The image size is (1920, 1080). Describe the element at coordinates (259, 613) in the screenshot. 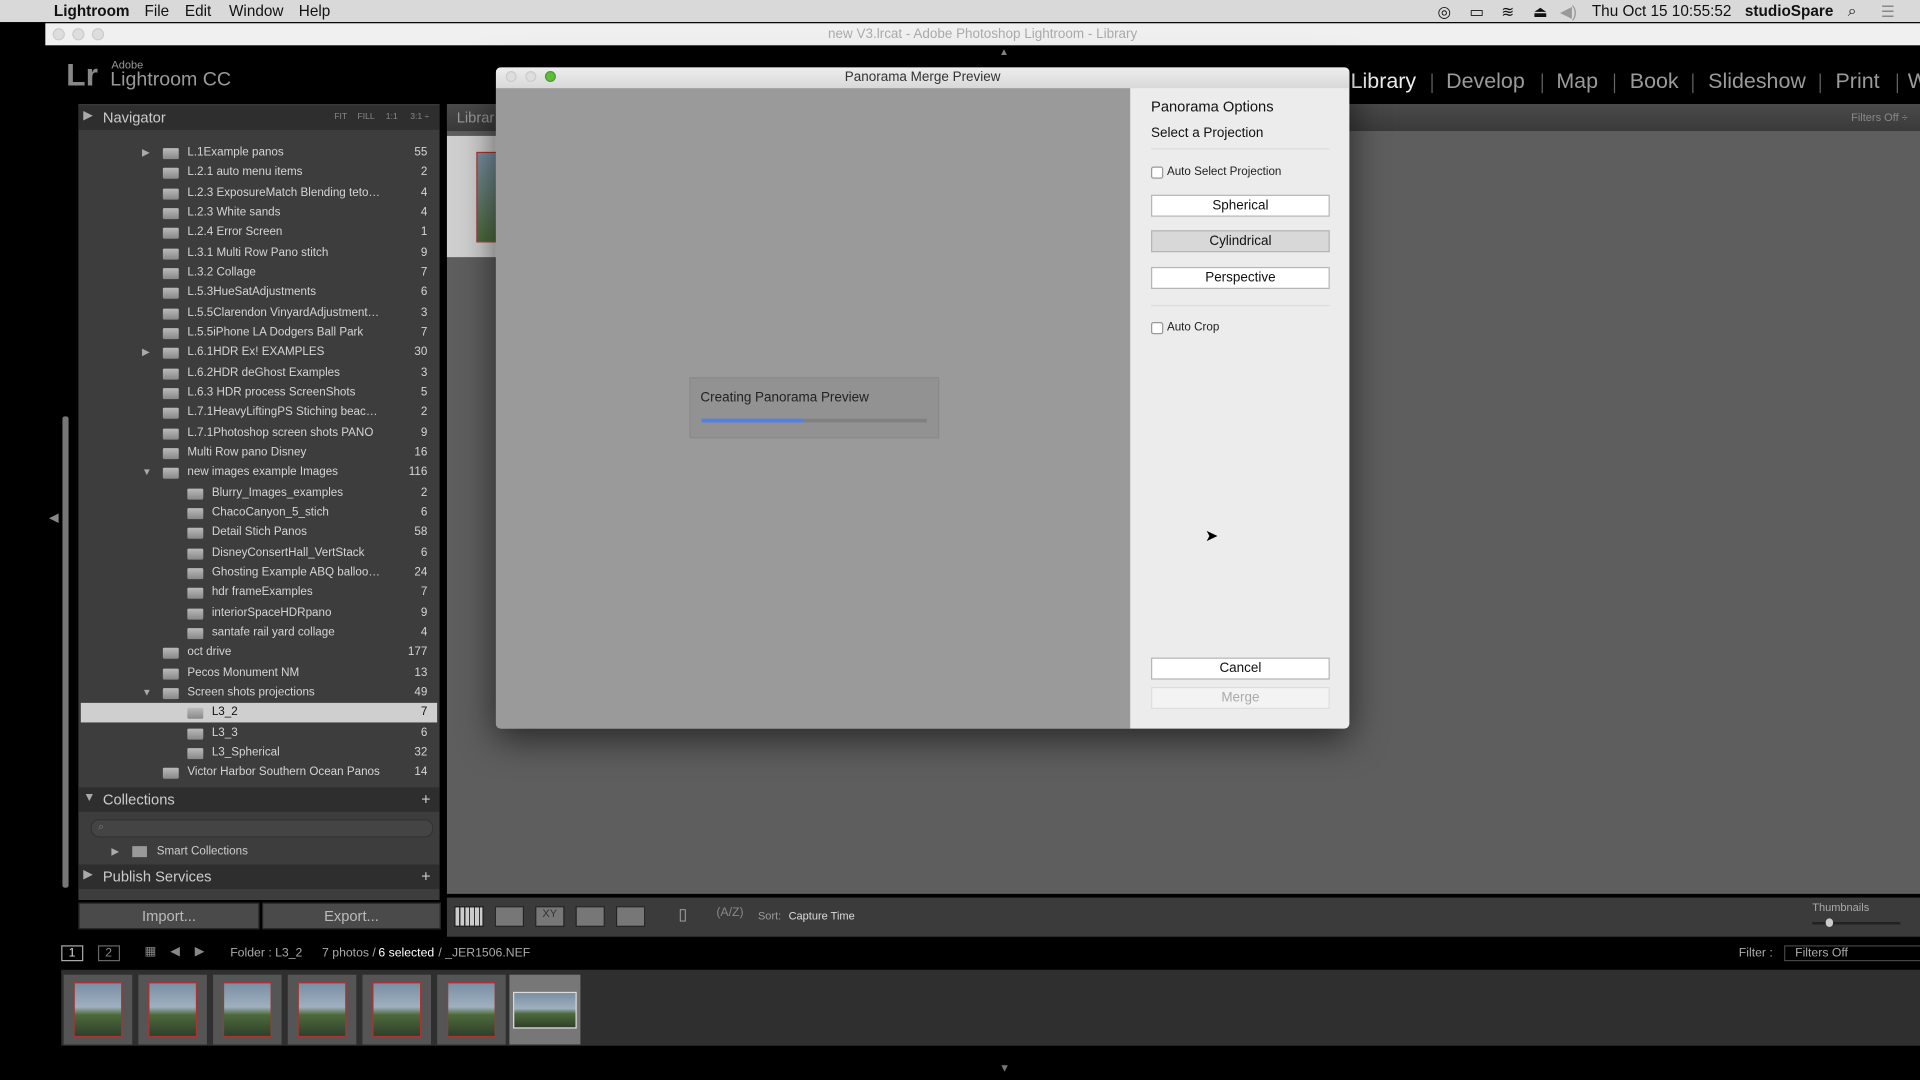

I see `folder-row: interiorSpaceHDRpano 9` at that location.